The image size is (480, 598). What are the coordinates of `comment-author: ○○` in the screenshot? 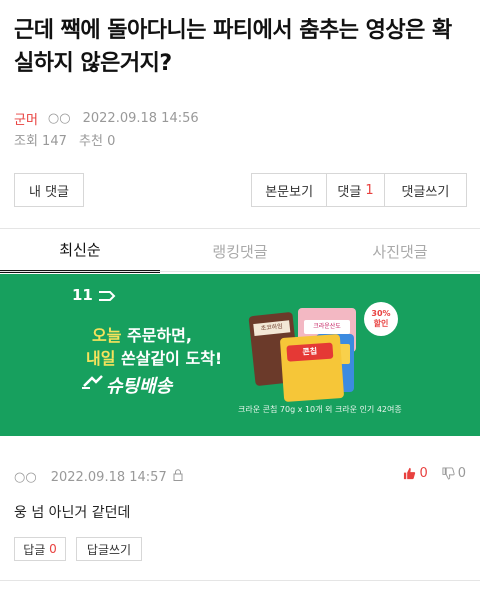 It's located at (25, 477).